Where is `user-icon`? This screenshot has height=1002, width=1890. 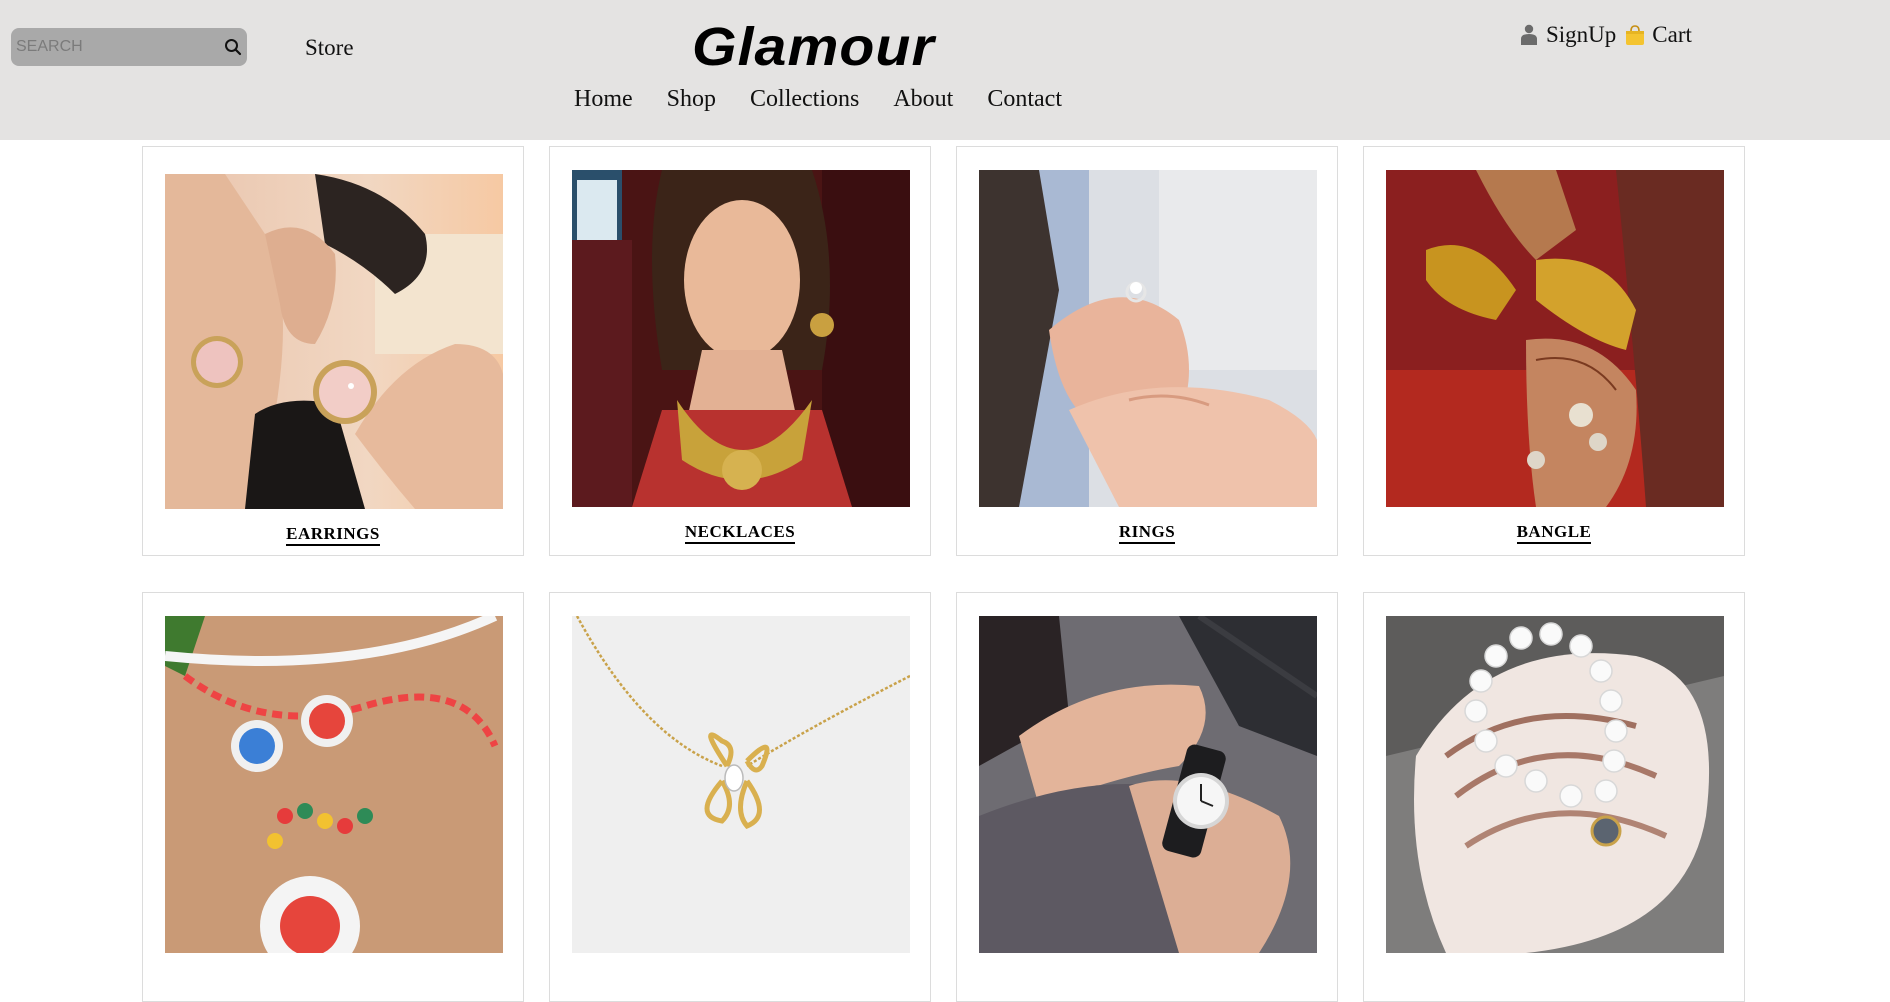
user-icon is located at coordinates (1529, 35).